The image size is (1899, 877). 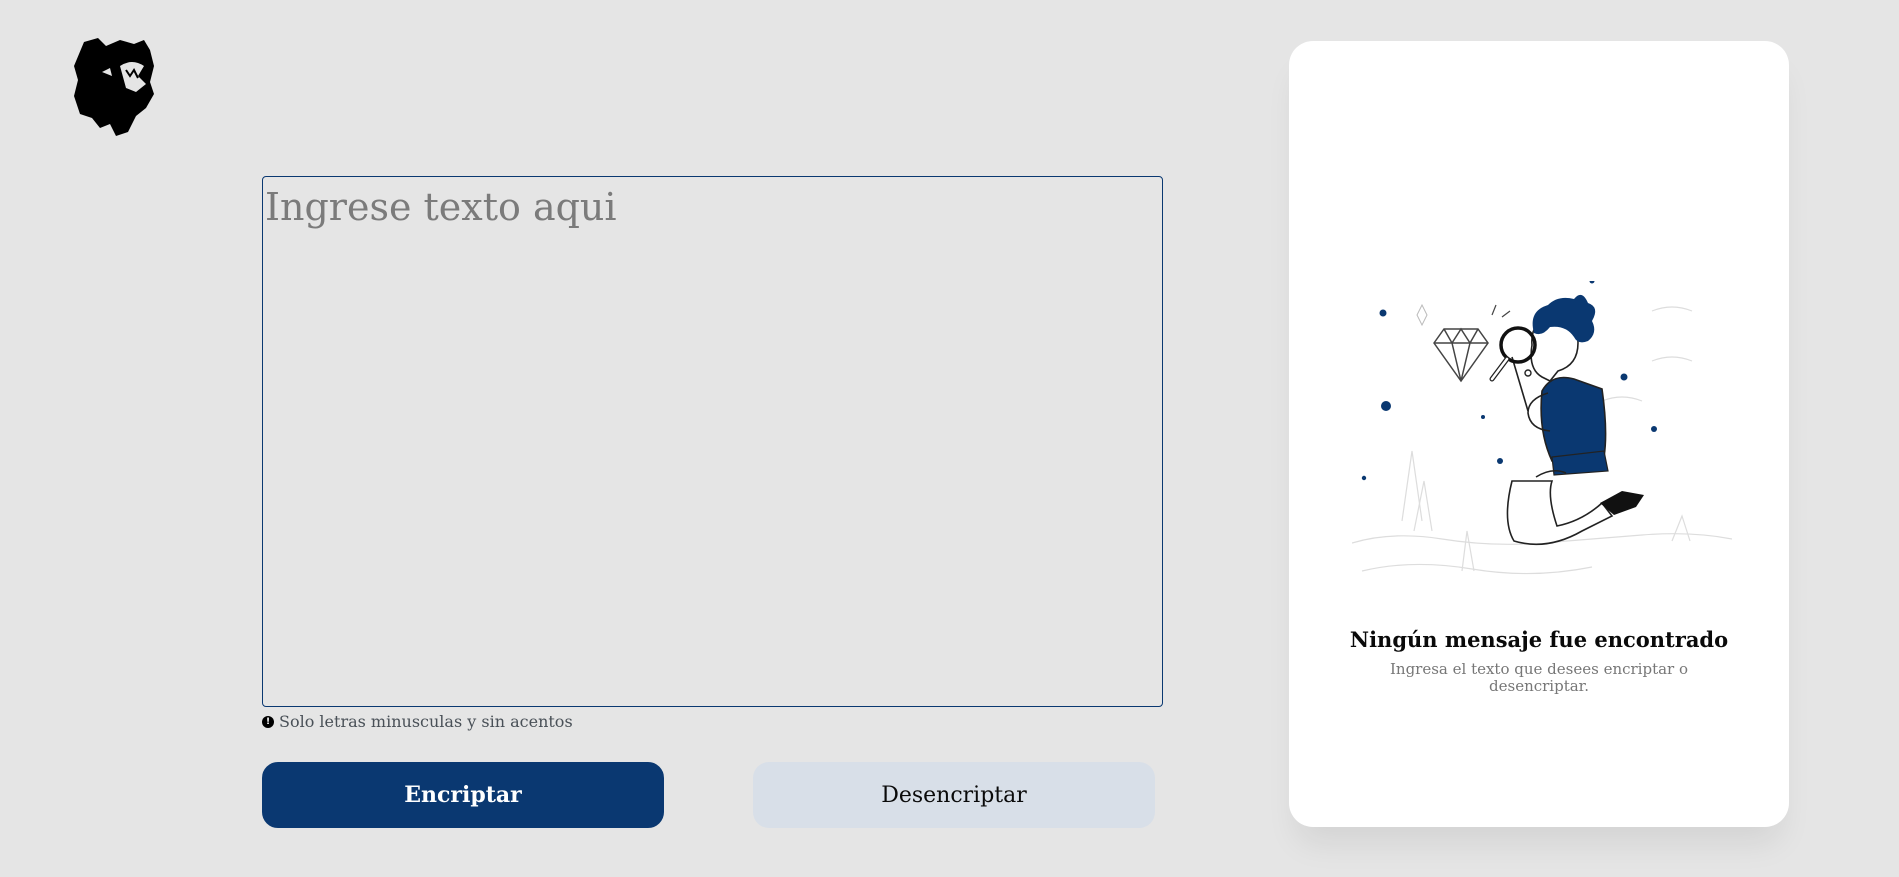 What do you see at coordinates (114, 86) in the screenshot?
I see `bear-logo-icon` at bounding box center [114, 86].